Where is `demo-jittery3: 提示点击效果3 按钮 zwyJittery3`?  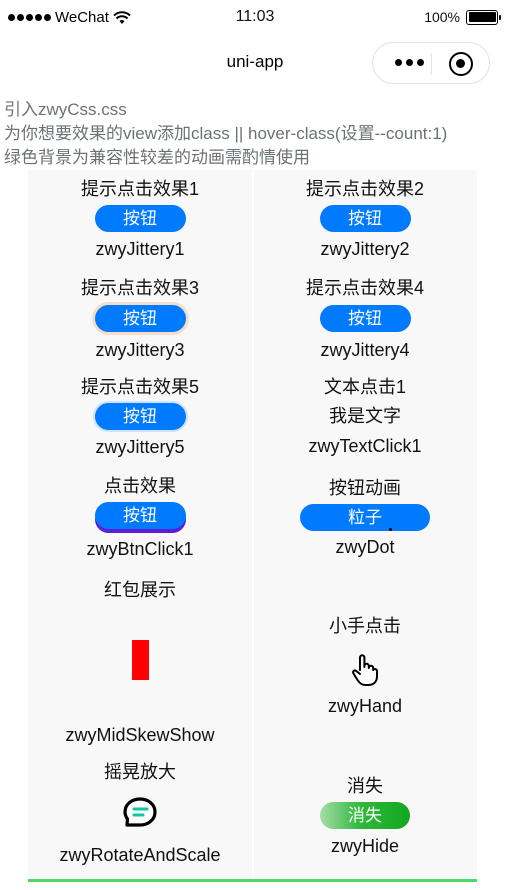 demo-jittery3: 提示点击效果3 按钮 zwyJittery3 is located at coordinates (140, 319).